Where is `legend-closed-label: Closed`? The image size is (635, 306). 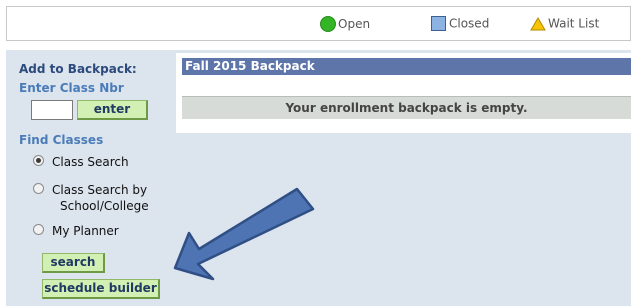
legend-closed-label: Closed is located at coordinates (469, 23).